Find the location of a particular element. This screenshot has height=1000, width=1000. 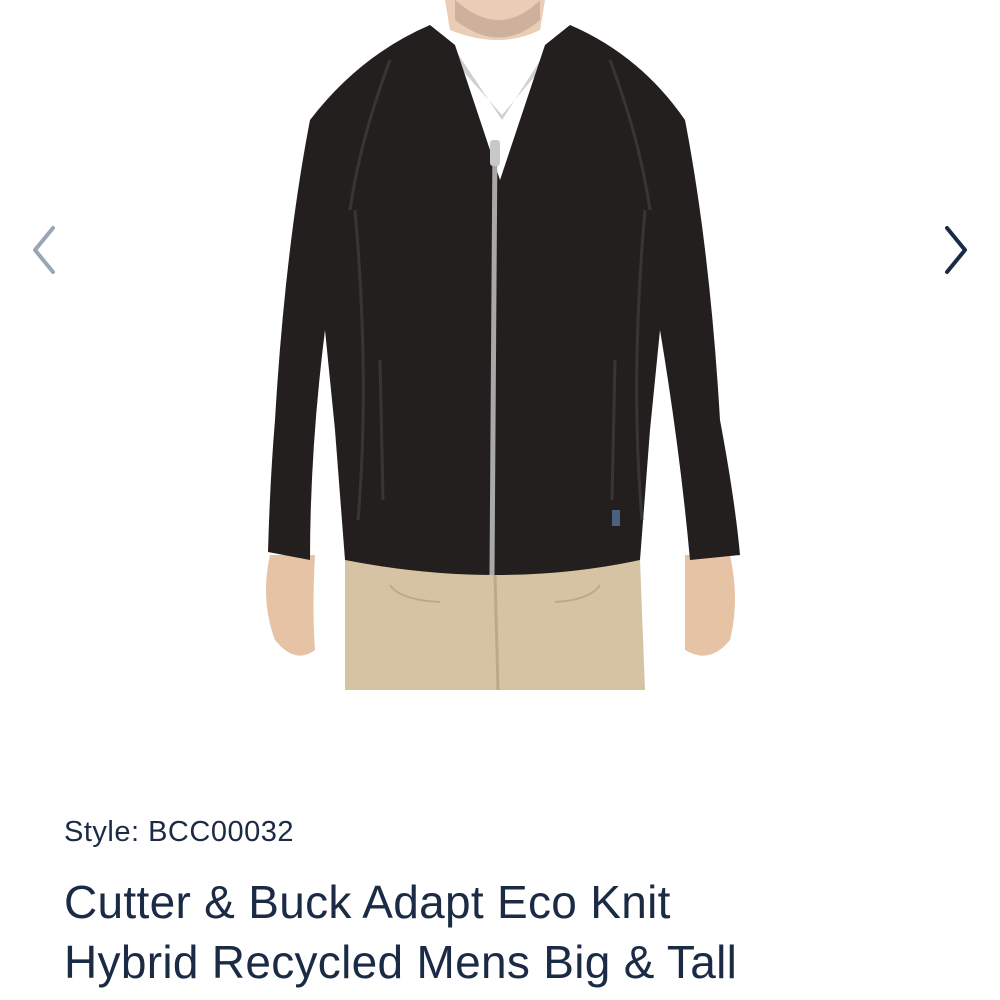

next-image-button is located at coordinates (956, 250).